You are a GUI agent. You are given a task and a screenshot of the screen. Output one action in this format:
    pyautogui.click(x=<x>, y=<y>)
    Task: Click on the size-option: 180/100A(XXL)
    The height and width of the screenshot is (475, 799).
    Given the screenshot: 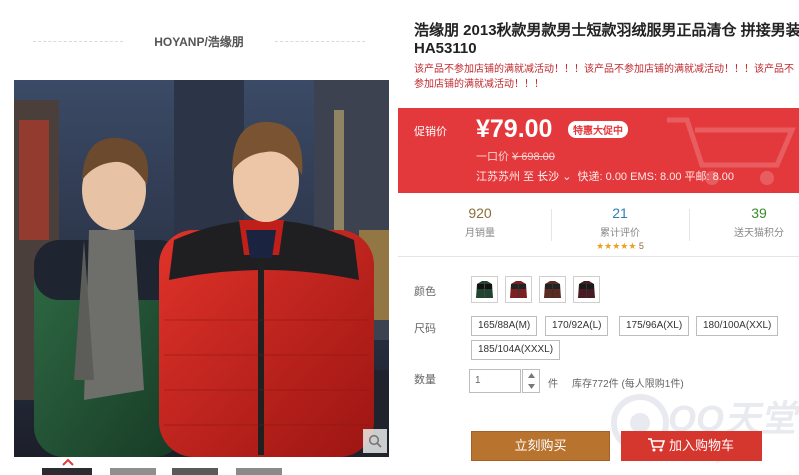 What is the action you would take?
    pyautogui.click(x=737, y=326)
    